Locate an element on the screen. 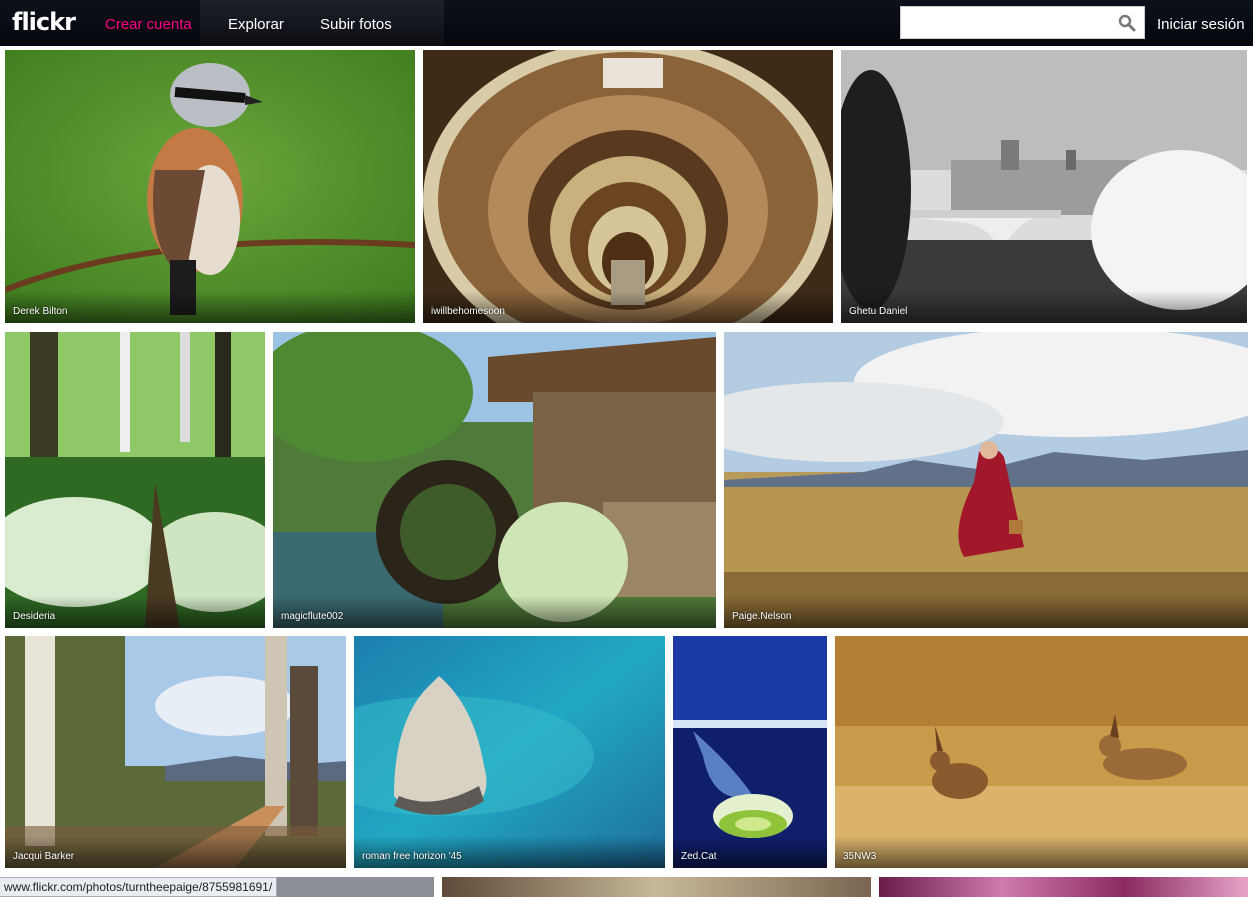 This screenshot has width=1253, height=897. photo-tile: roman free horizon '45 is located at coordinates (509, 752).